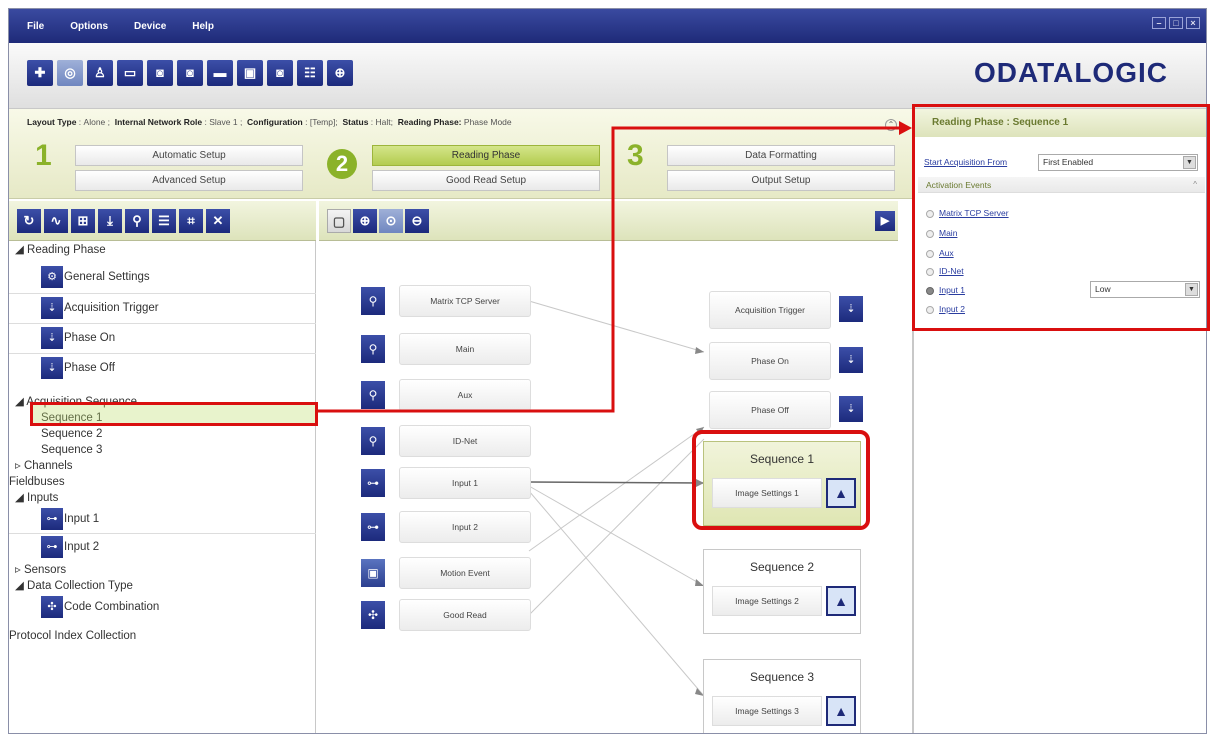  What do you see at coordinates (391, 221) in the screenshot?
I see `zoom-fit-icon: ⊙` at bounding box center [391, 221].